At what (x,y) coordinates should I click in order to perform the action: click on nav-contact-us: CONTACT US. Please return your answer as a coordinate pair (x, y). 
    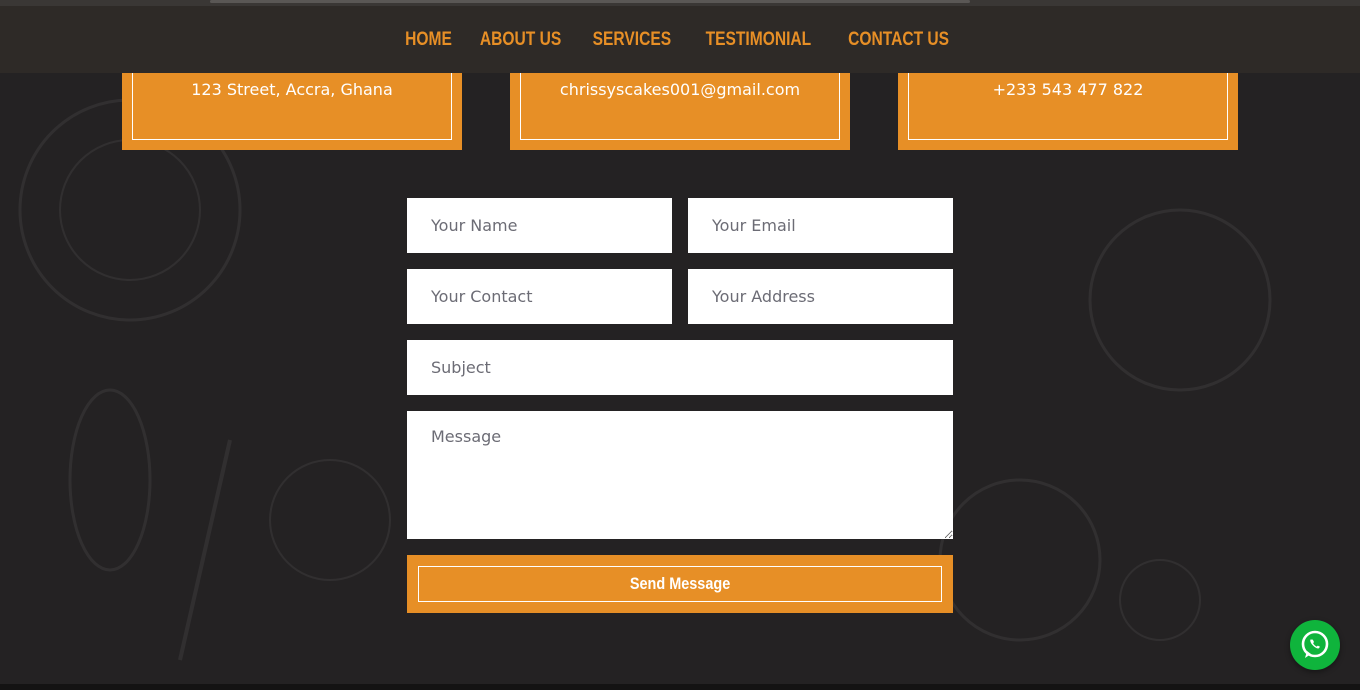
    Looking at the image, I should click on (898, 40).